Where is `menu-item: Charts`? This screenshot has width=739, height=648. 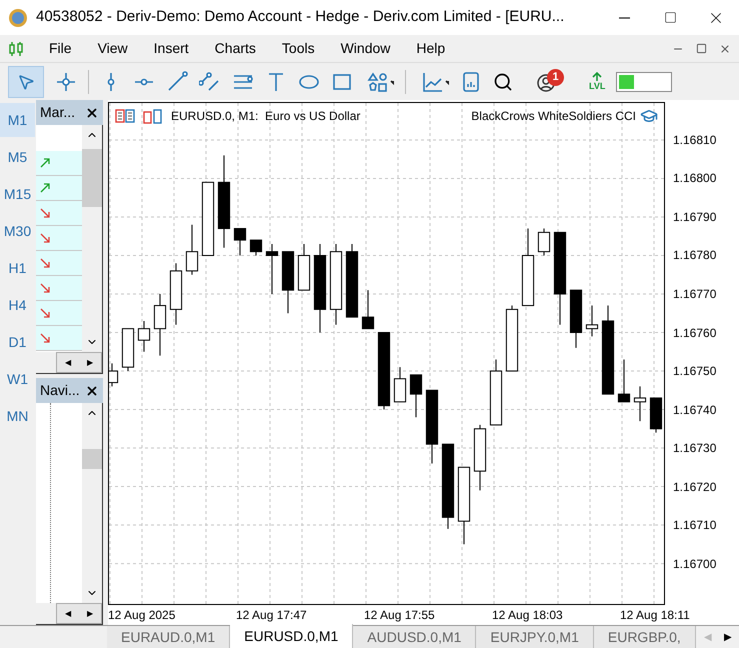
menu-item: Charts is located at coordinates (235, 48).